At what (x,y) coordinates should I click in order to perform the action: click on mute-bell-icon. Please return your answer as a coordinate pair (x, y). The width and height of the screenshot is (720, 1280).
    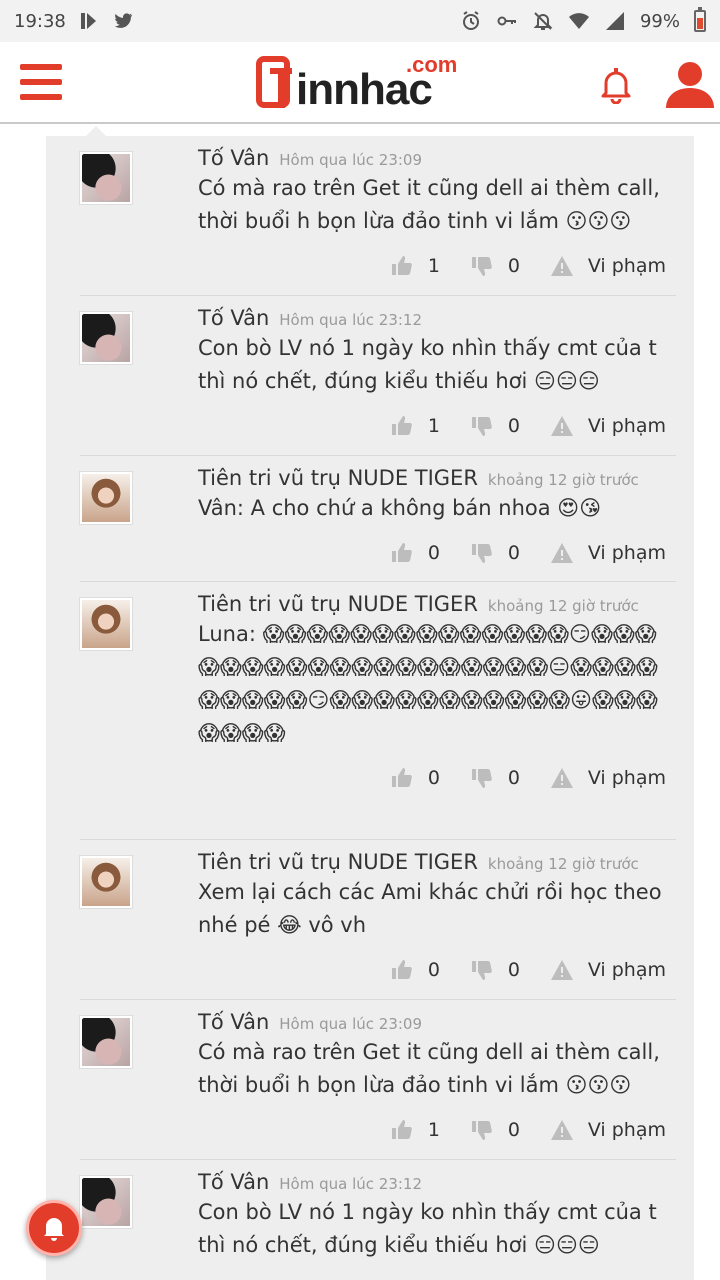
    Looking at the image, I should click on (543, 21).